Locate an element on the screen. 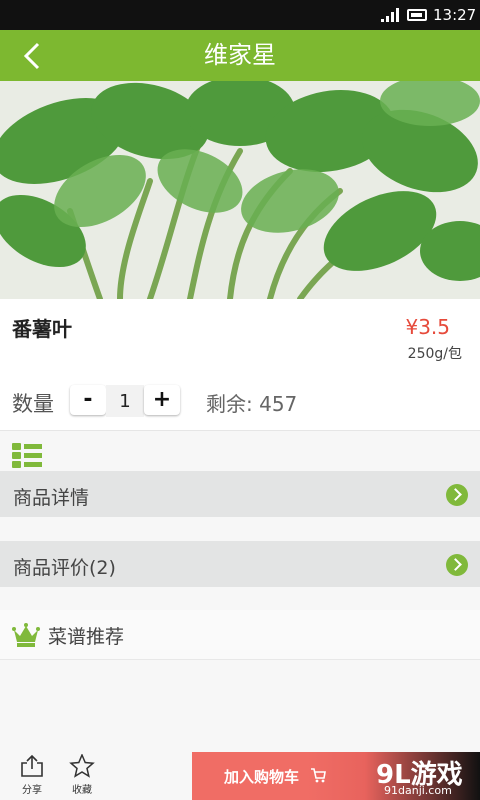  quantity-value: 1 is located at coordinates (125, 401).